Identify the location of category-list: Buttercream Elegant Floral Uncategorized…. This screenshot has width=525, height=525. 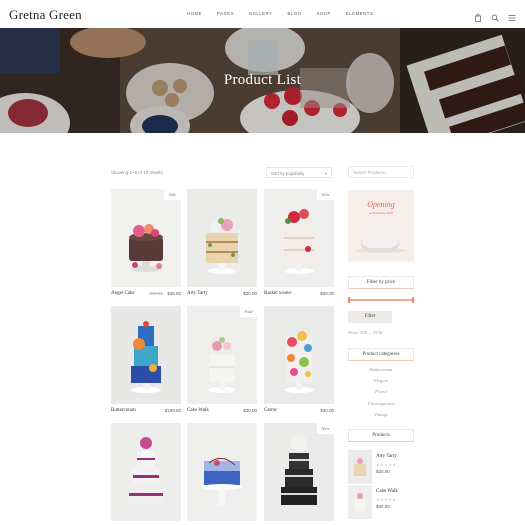
(381, 395).